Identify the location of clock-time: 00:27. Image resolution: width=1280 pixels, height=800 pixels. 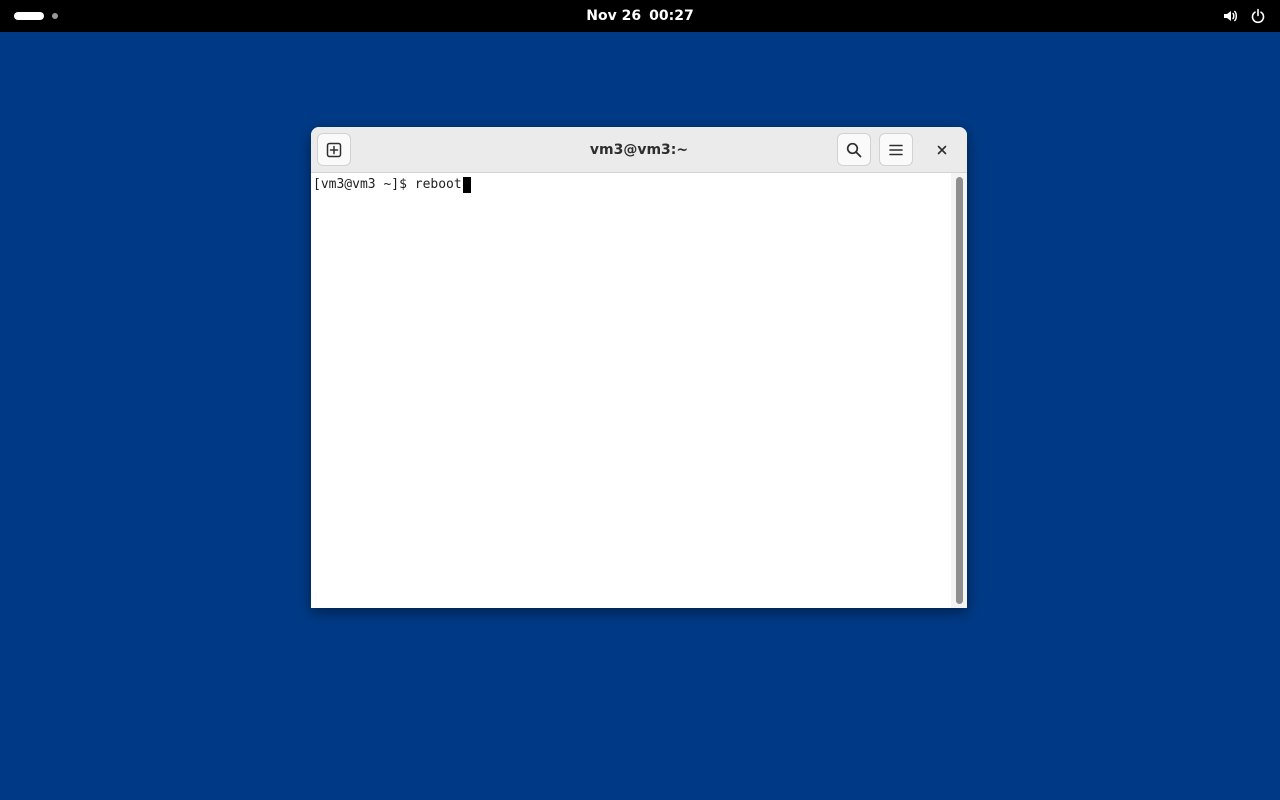
(671, 16).